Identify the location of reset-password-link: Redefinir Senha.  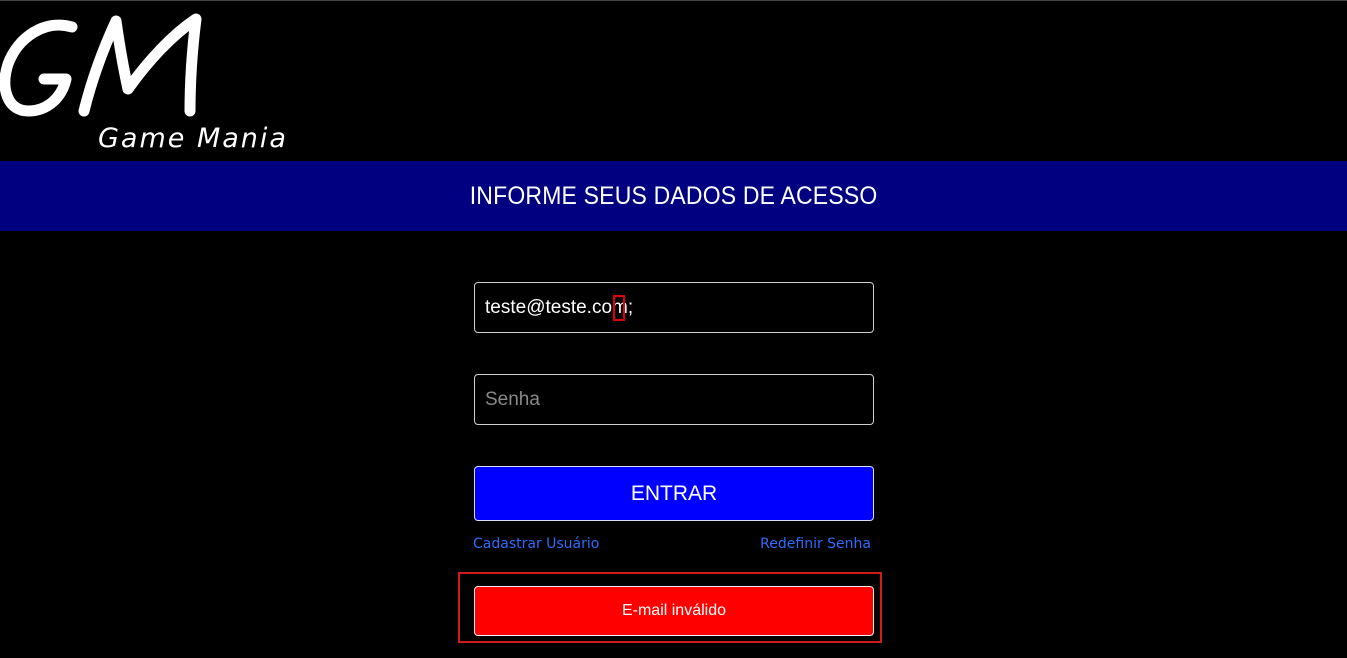
(815, 544).